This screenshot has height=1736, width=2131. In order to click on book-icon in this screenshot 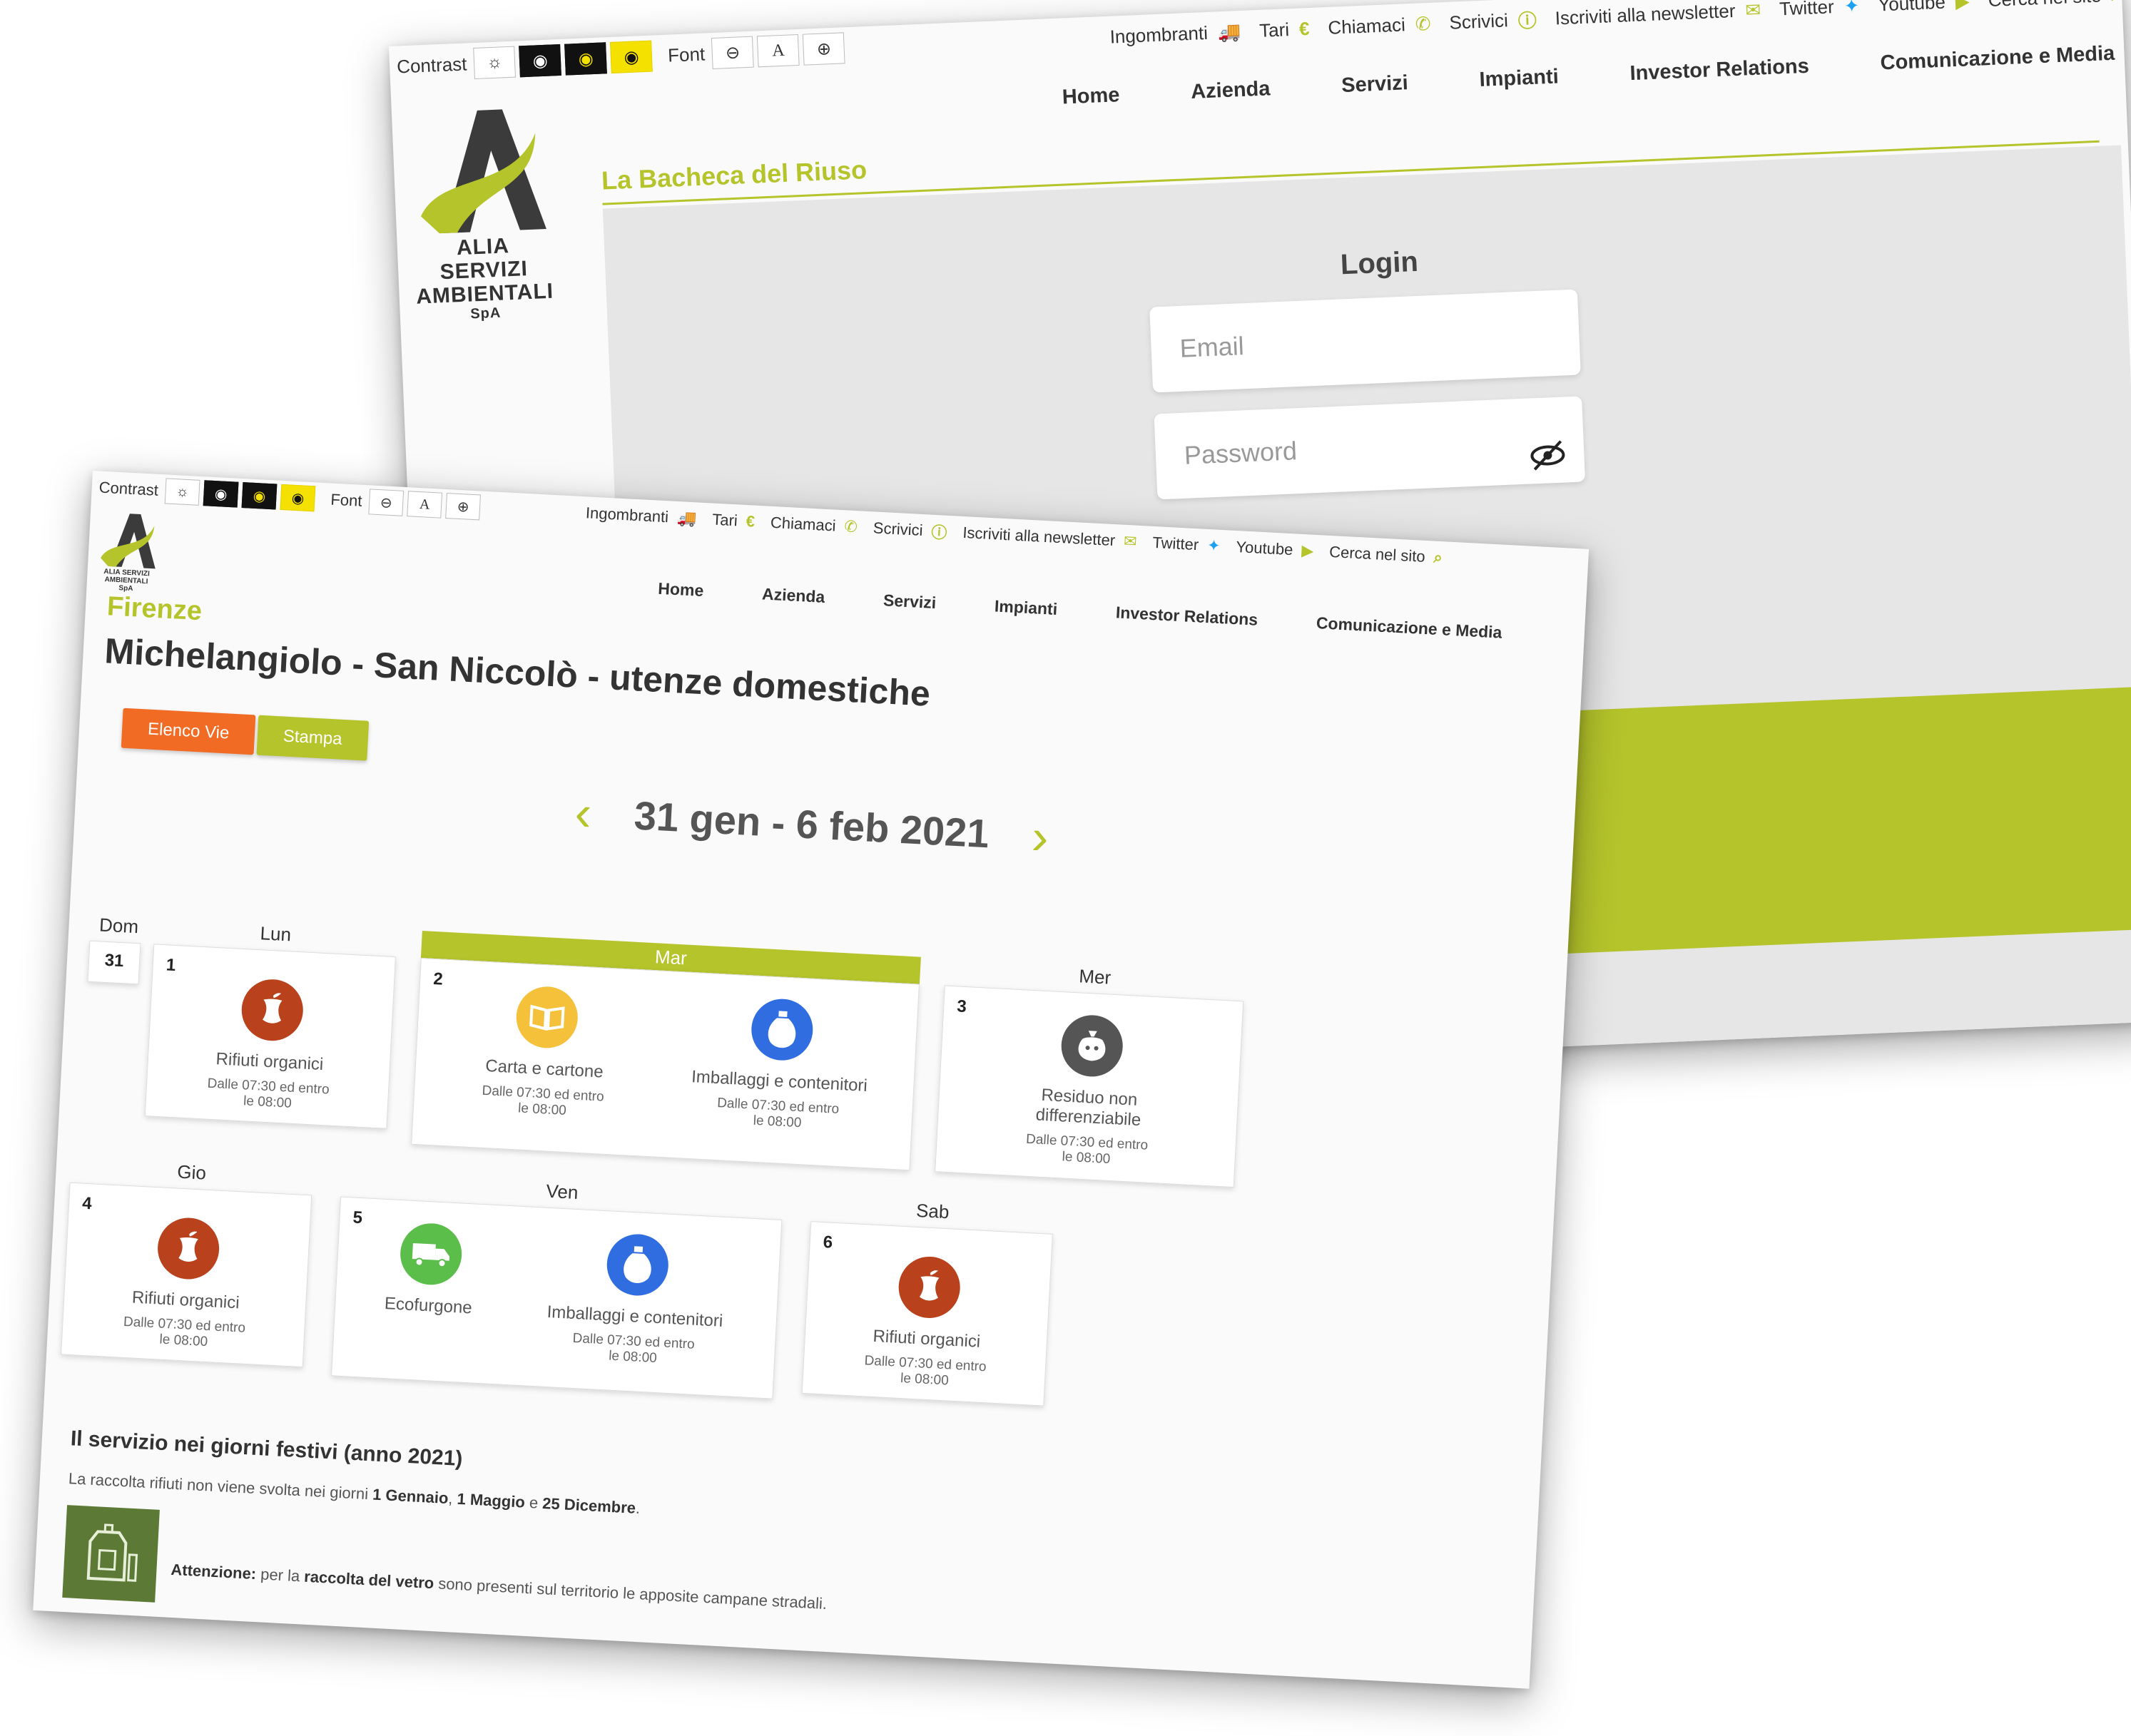, I will do `click(546, 1017)`.